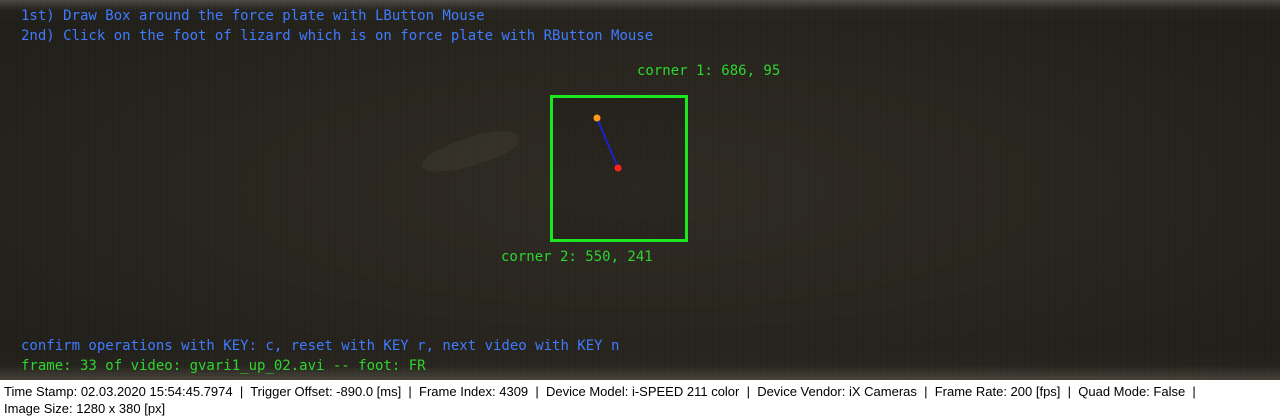  I want to click on foot-marker-overlay, so click(607, 143).